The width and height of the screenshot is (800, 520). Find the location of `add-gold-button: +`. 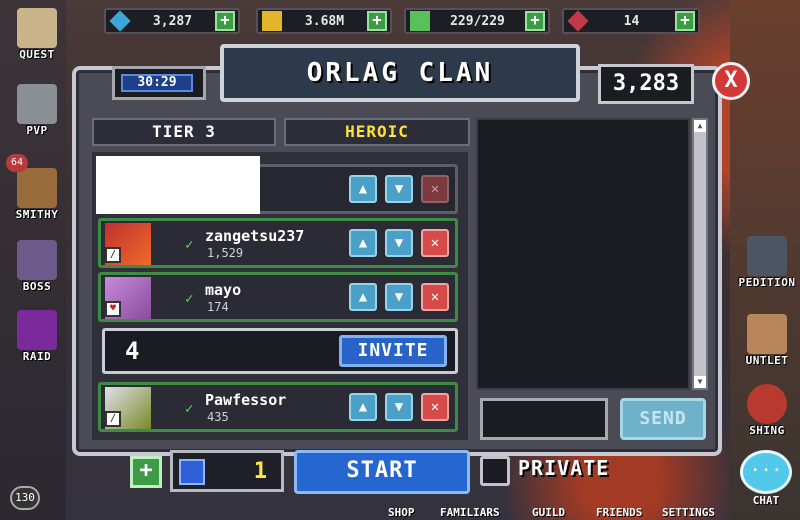

add-gold-button: + is located at coordinates (377, 21).